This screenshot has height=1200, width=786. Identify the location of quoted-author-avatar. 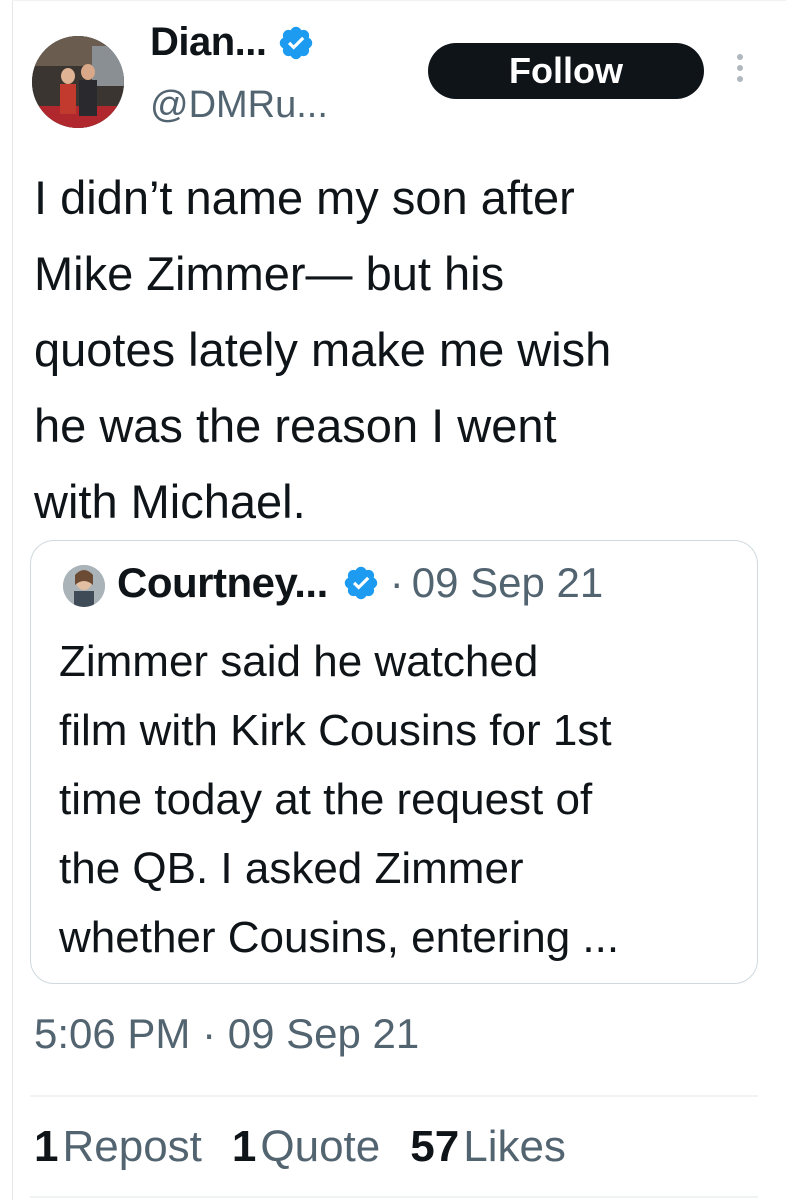
(84, 586).